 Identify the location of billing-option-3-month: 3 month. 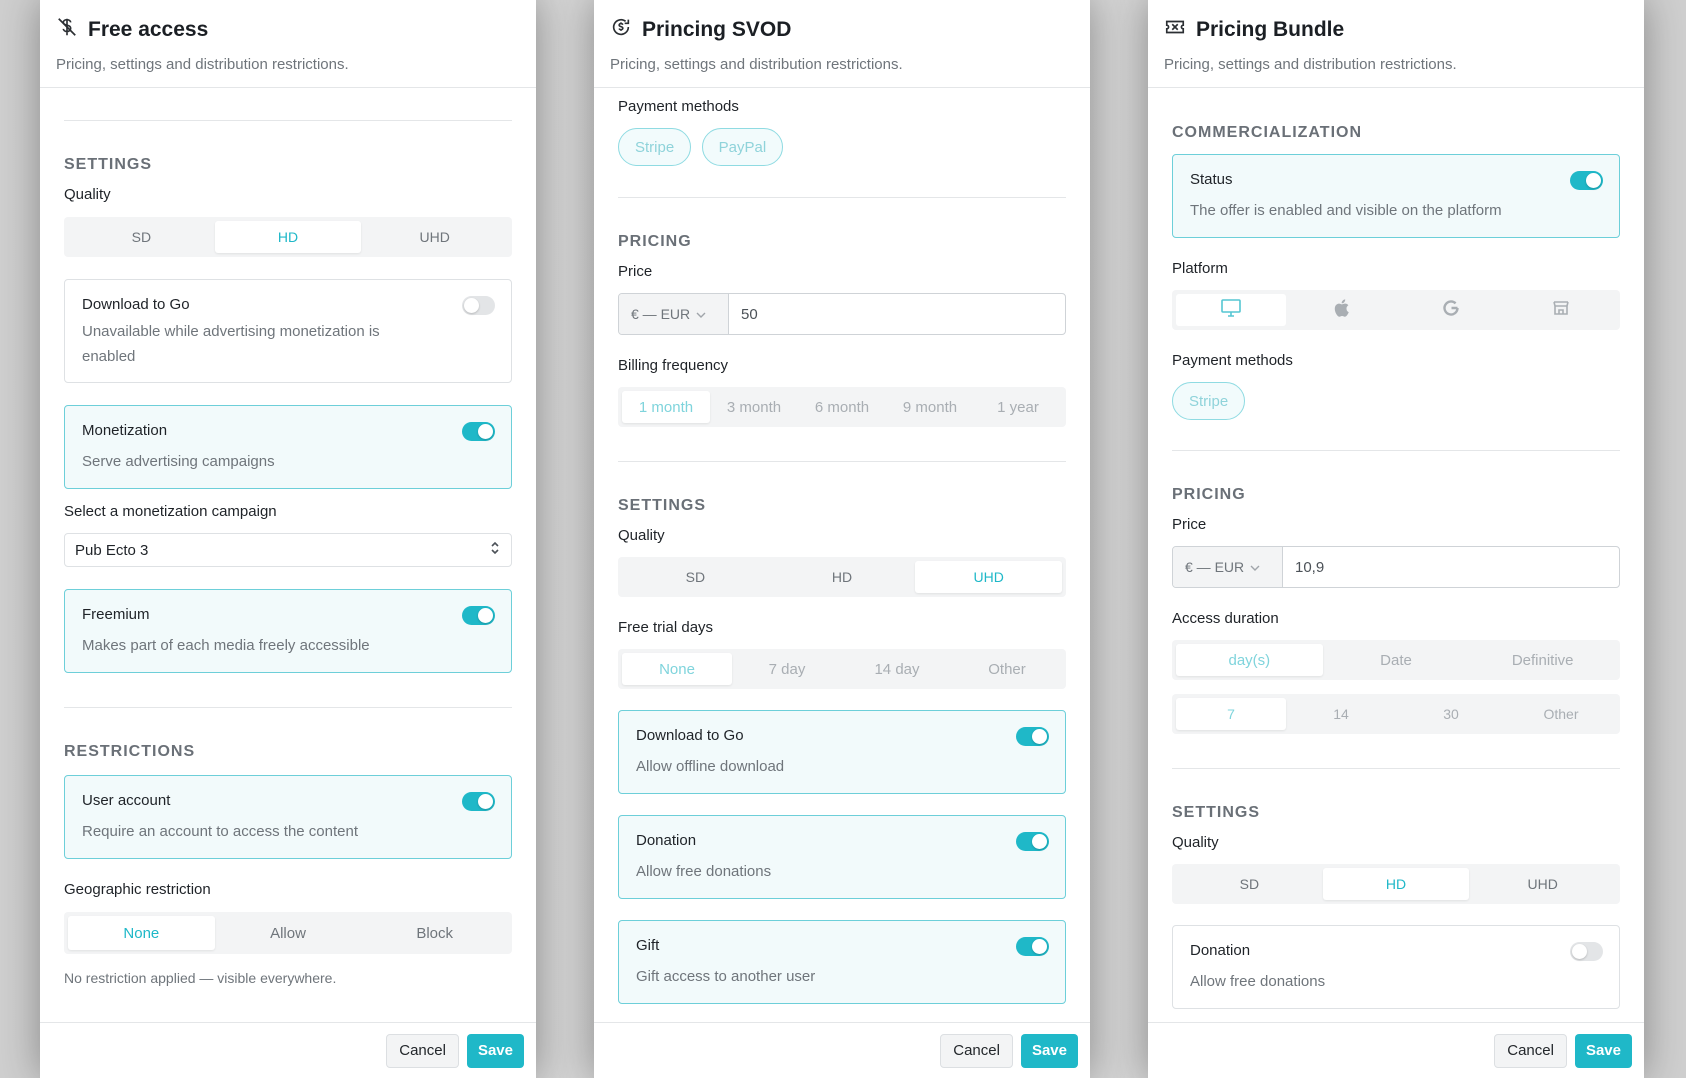
(754, 407).